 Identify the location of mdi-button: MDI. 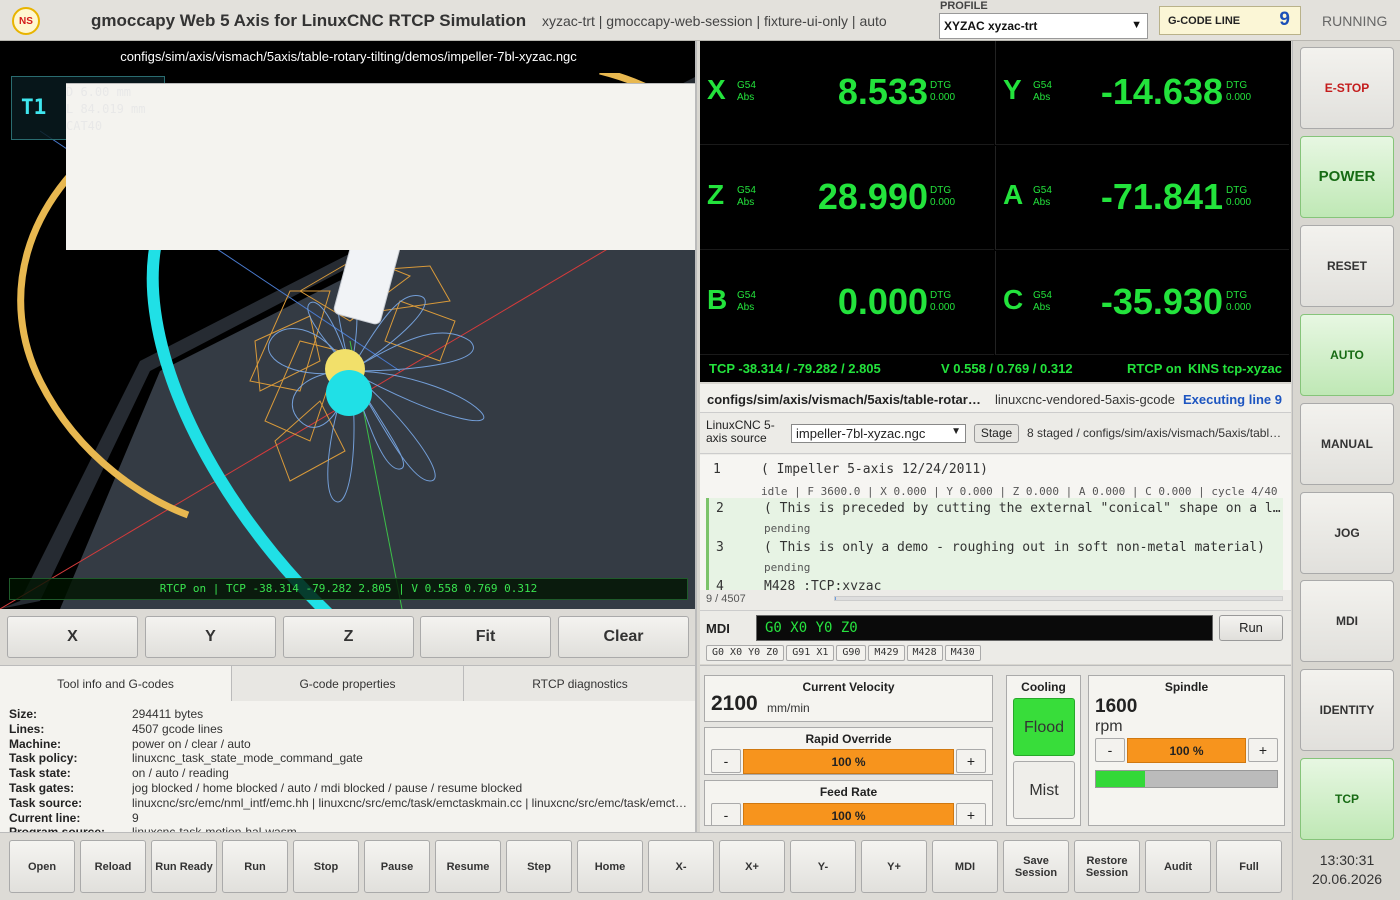
(965, 866).